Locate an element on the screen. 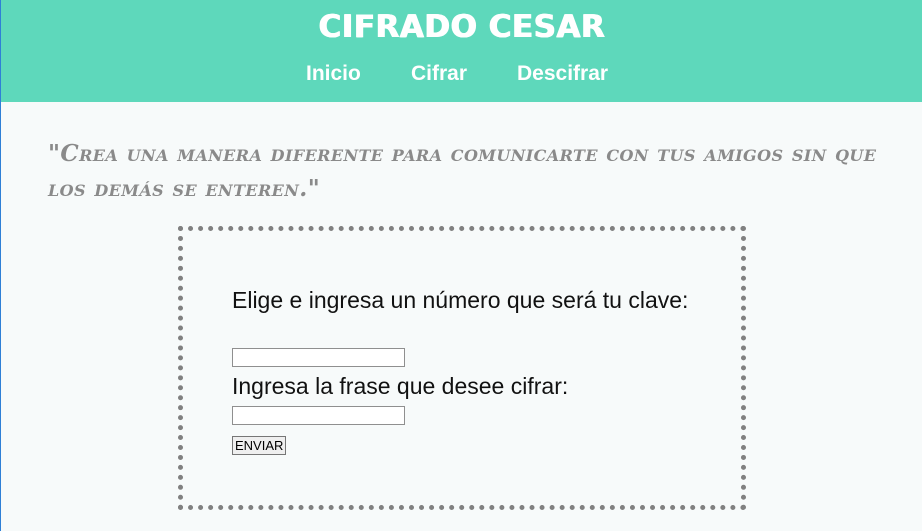  main-nav: Inicio Cifrar Descifrar is located at coordinates (461, 75).